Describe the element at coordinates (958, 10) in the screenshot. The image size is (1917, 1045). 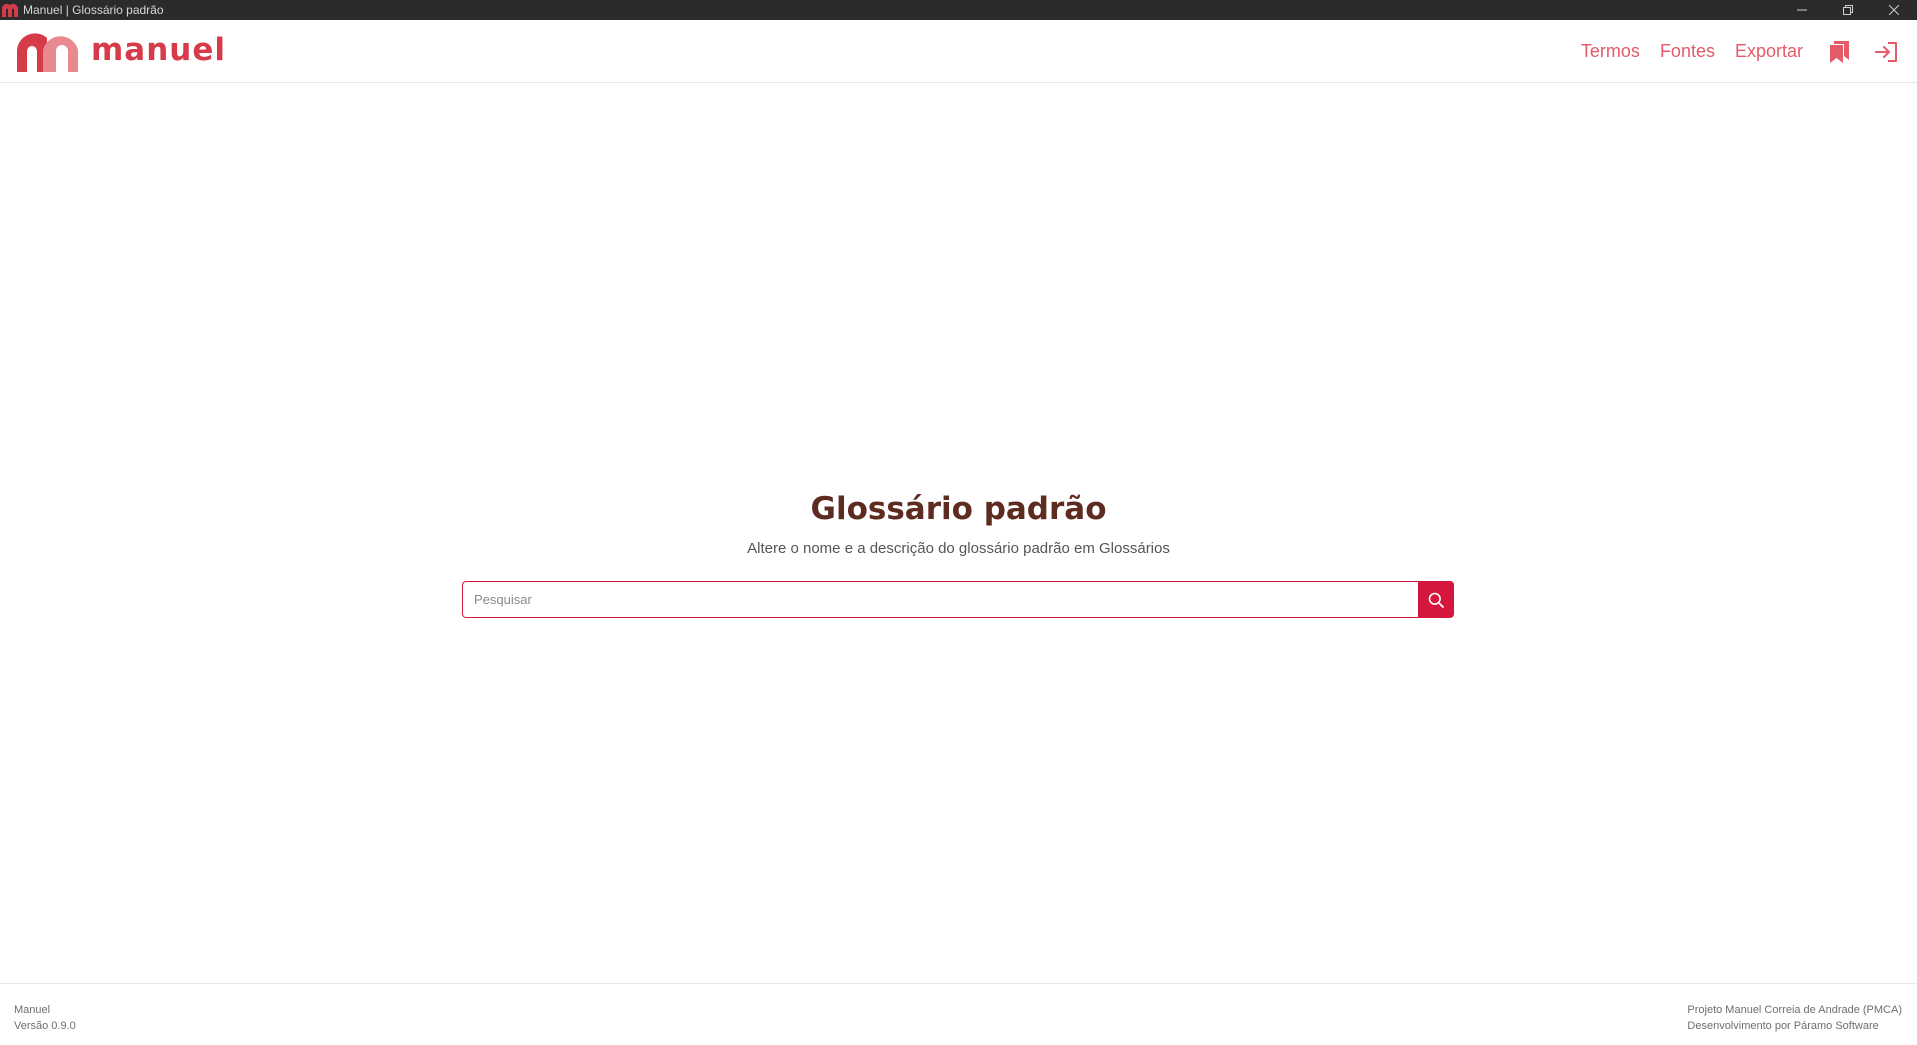
I see `window-titlebar: Manuel | Glossário padrão` at that location.